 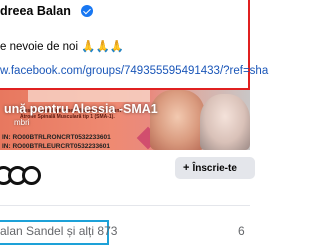 I want to click on comment-count: 6, so click(x=241, y=231).